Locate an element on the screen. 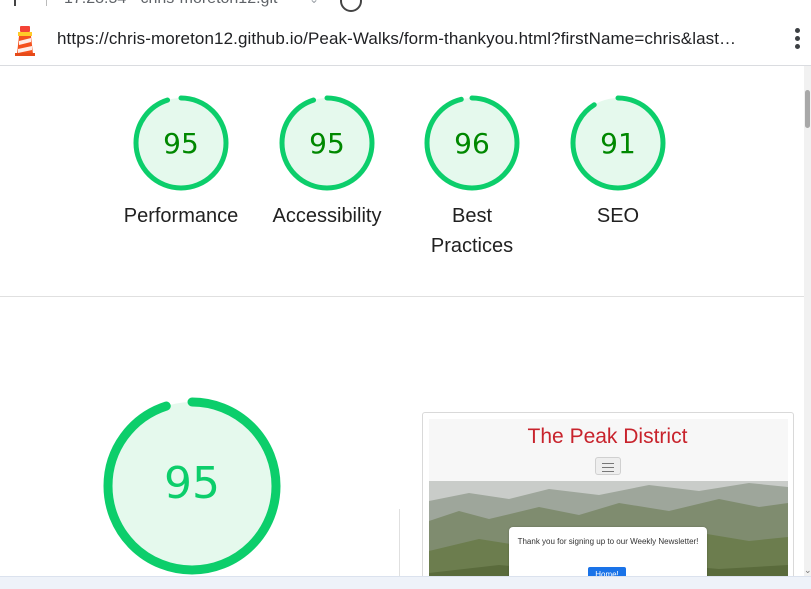 The height and width of the screenshot is (589, 811). tab-chevron-icon: ⌄ is located at coordinates (314, 3).